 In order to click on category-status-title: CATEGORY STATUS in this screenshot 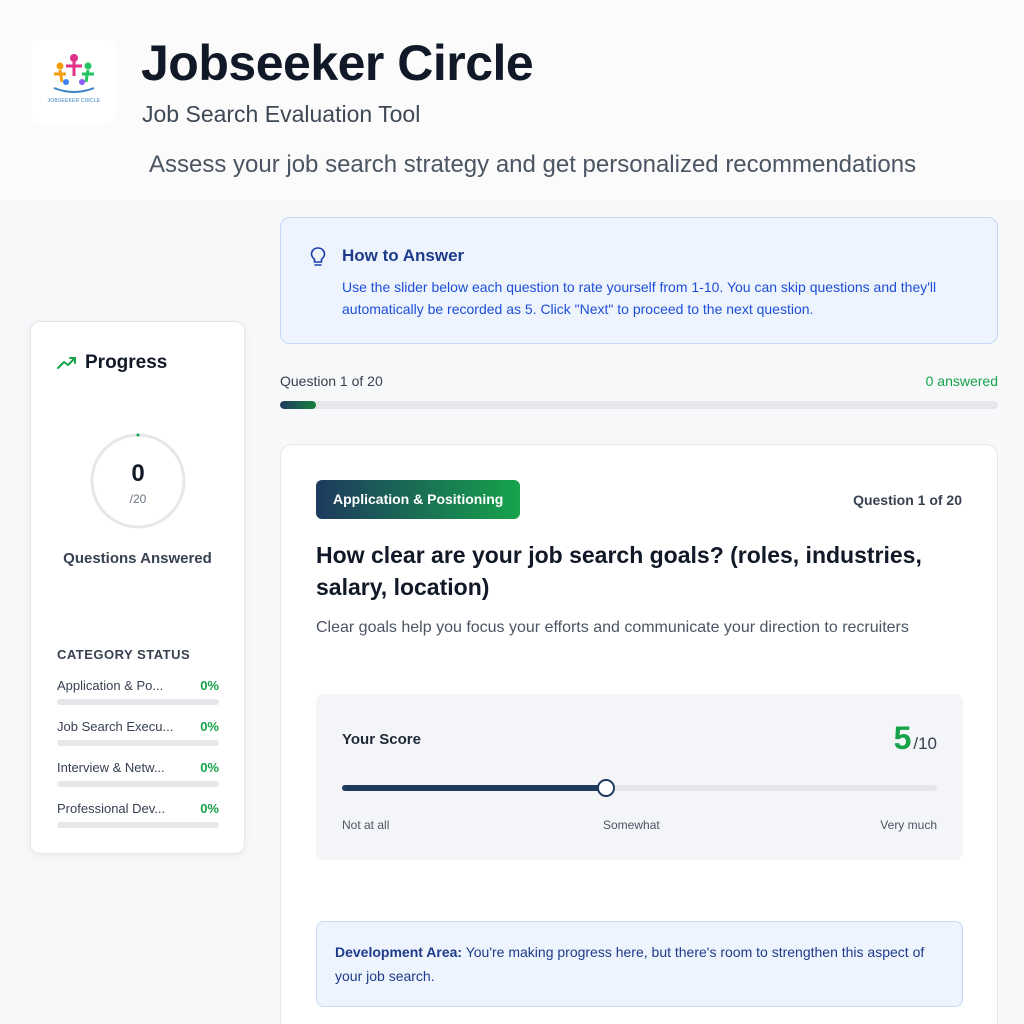, I will do `click(124, 654)`.